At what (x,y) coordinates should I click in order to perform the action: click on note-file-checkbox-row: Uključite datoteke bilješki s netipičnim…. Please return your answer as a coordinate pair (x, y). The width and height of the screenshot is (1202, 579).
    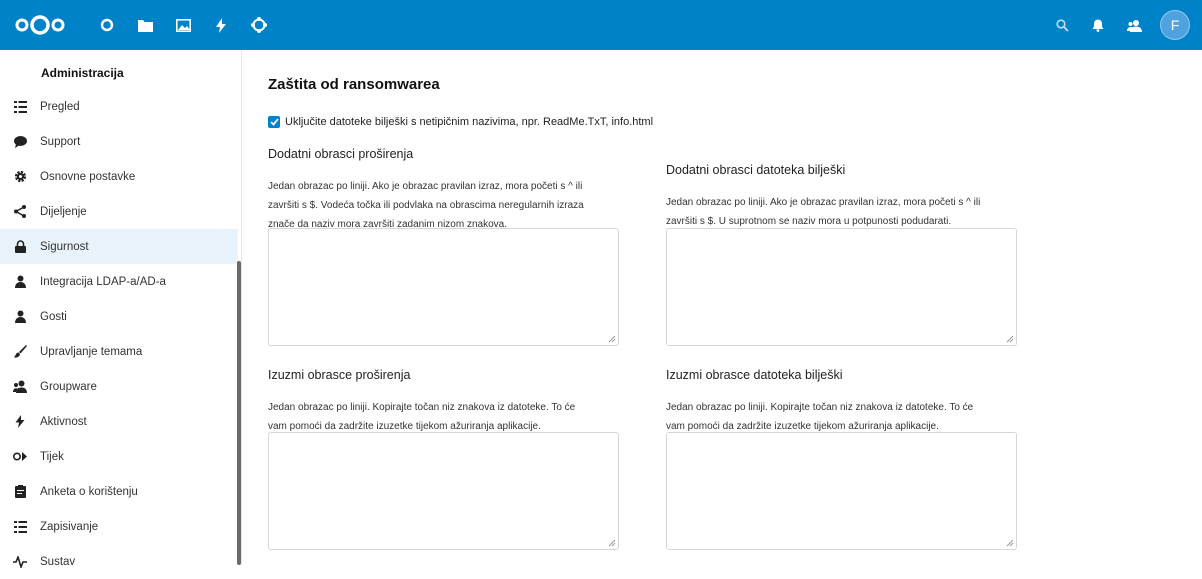
    Looking at the image, I should click on (460, 122).